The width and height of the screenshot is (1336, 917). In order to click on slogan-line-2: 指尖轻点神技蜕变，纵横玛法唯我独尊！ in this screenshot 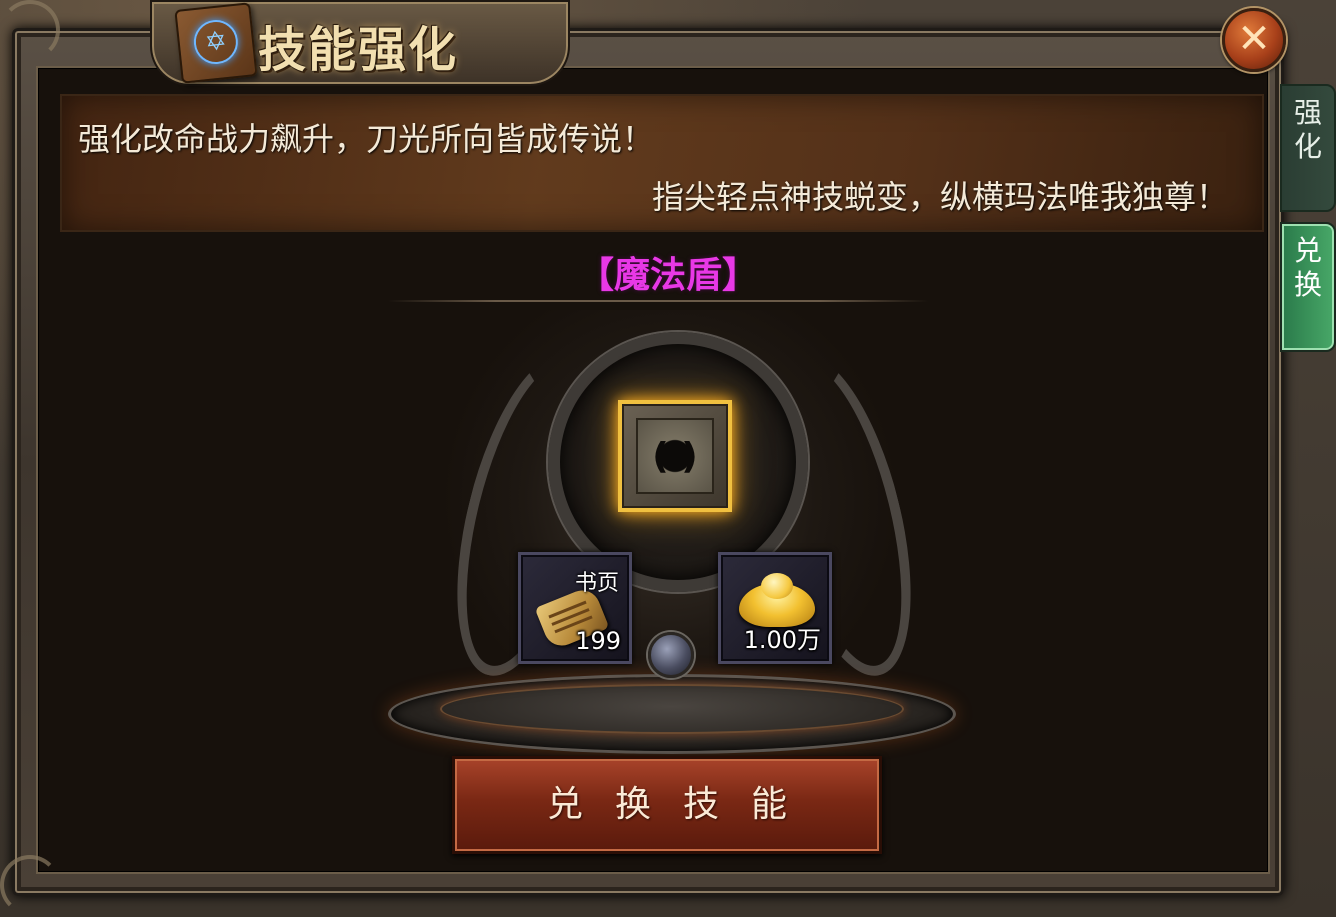, I will do `click(939, 197)`.